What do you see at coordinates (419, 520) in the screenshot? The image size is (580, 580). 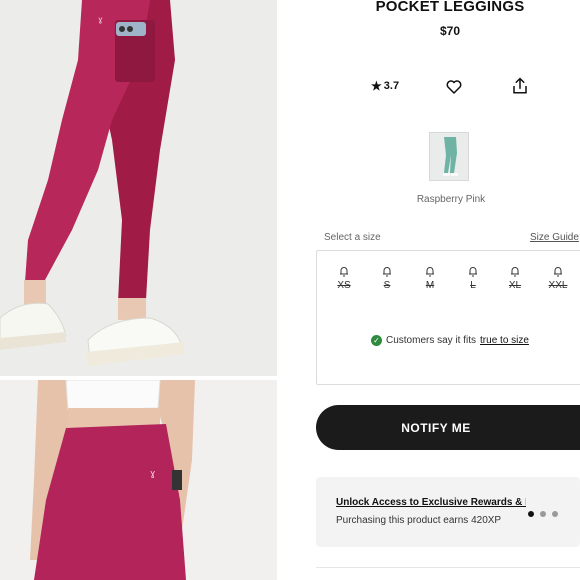 I see `rewards-subtitle: Purchasing this product earns 420XP` at bounding box center [419, 520].